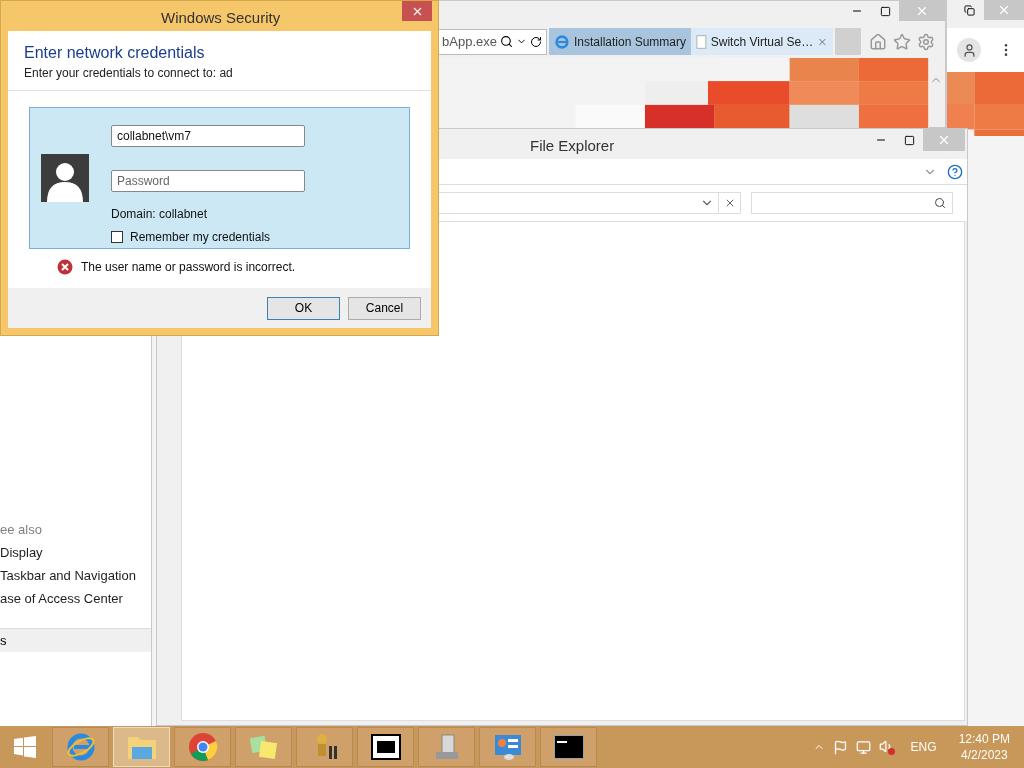 This screenshot has width=1024, height=768. Describe the element at coordinates (863, 747) in the screenshot. I see `network-icon` at that location.